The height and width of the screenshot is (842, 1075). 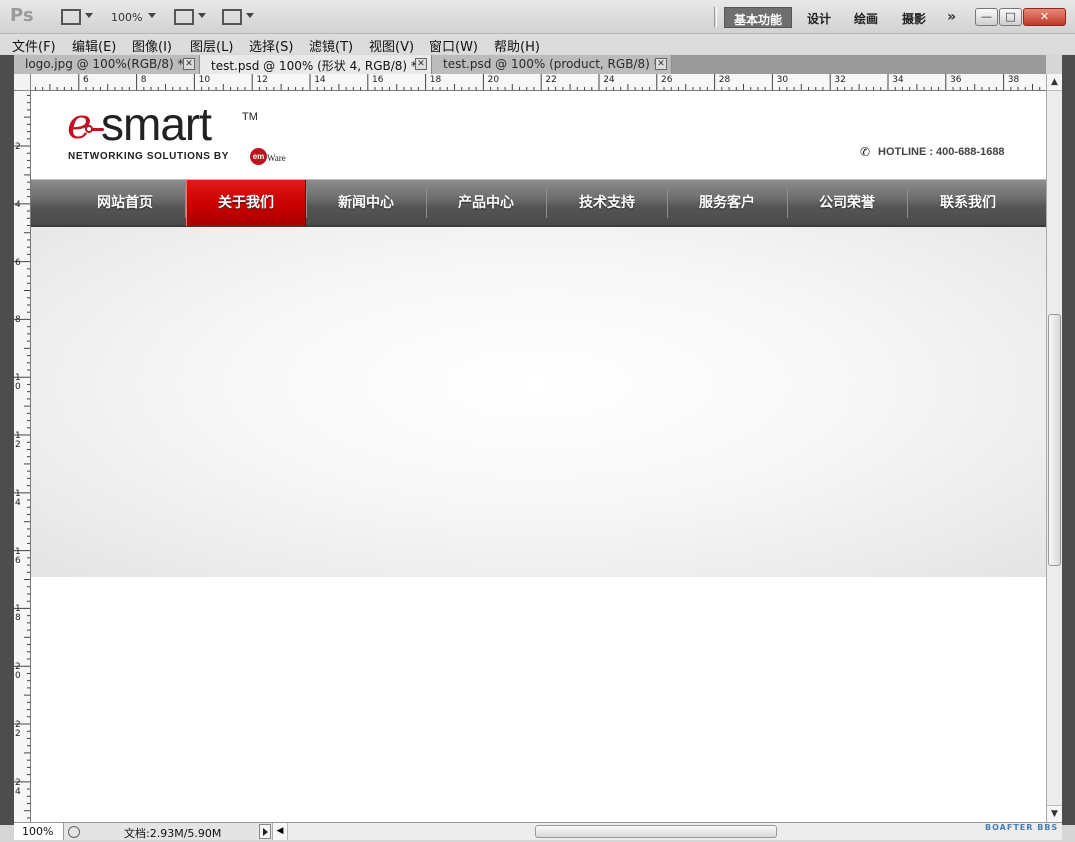 I want to click on close-button: ✕, so click(x=1044, y=17).